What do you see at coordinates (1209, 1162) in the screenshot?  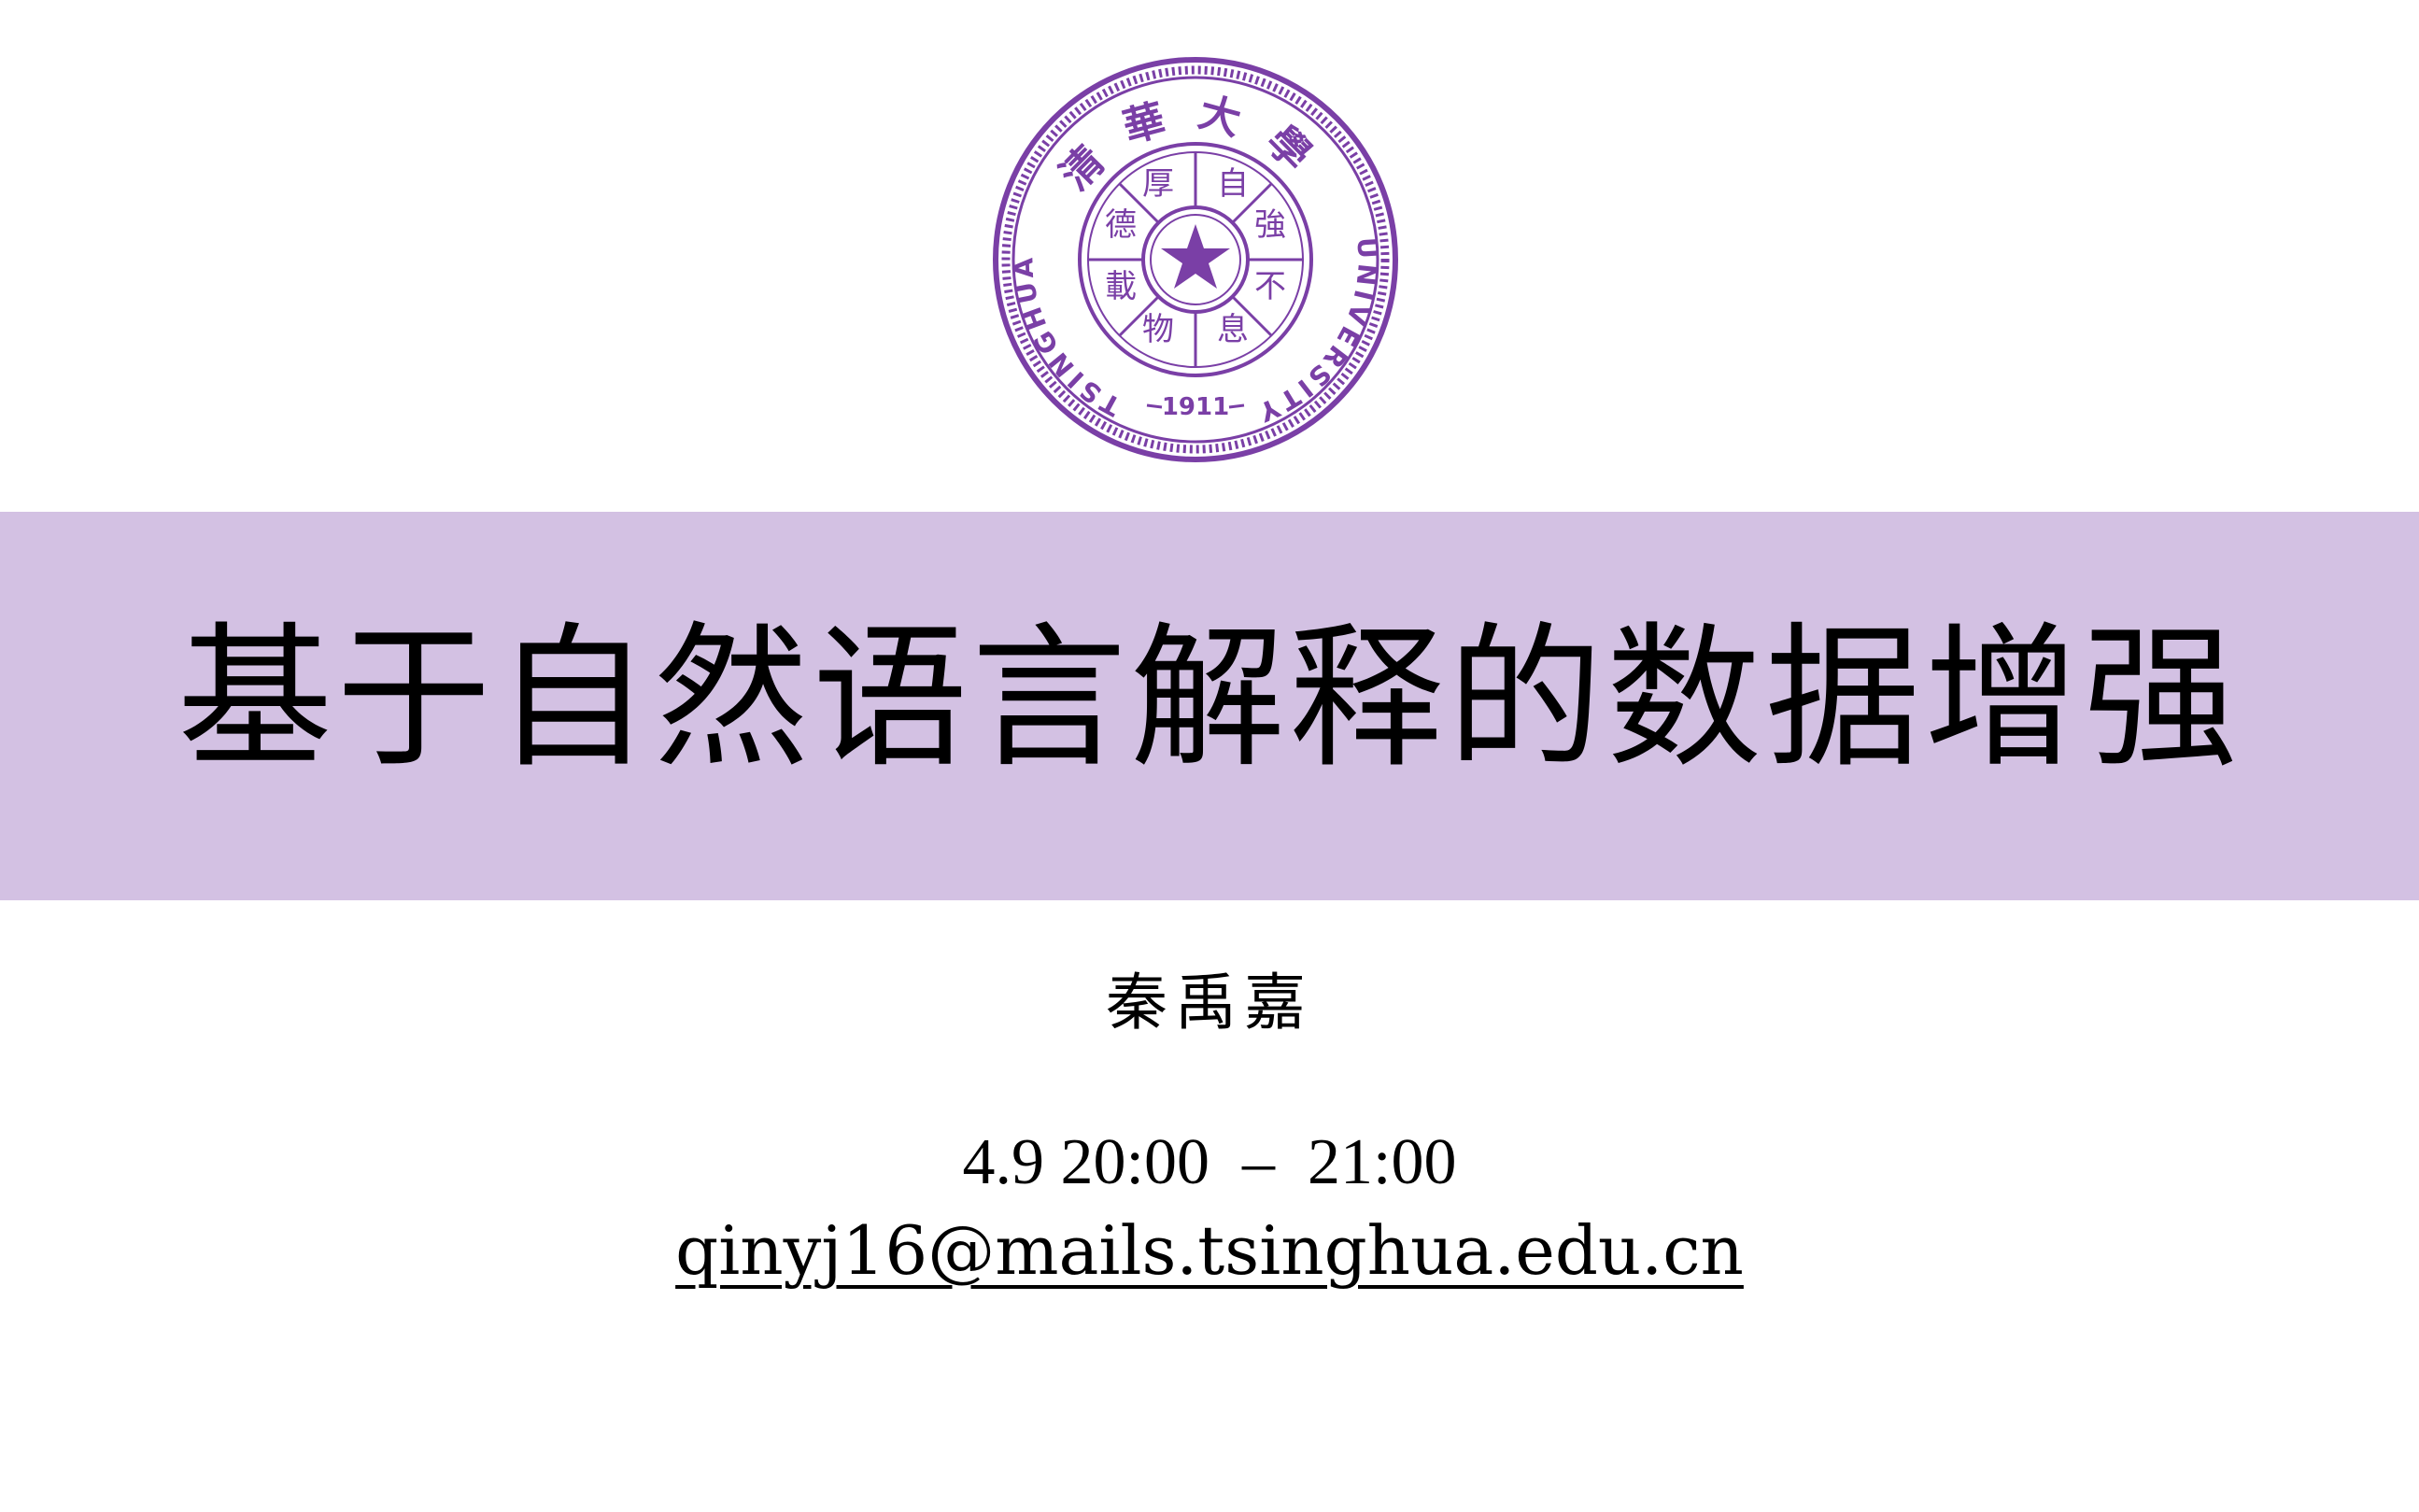 I see `session-time: 4.9 20:00 – 21:00` at bounding box center [1209, 1162].